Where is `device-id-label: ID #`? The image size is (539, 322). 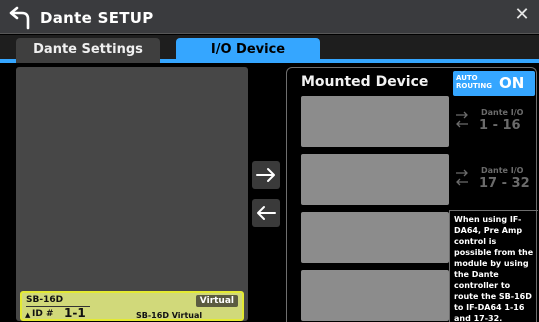 device-id-label: ID # is located at coordinates (43, 314).